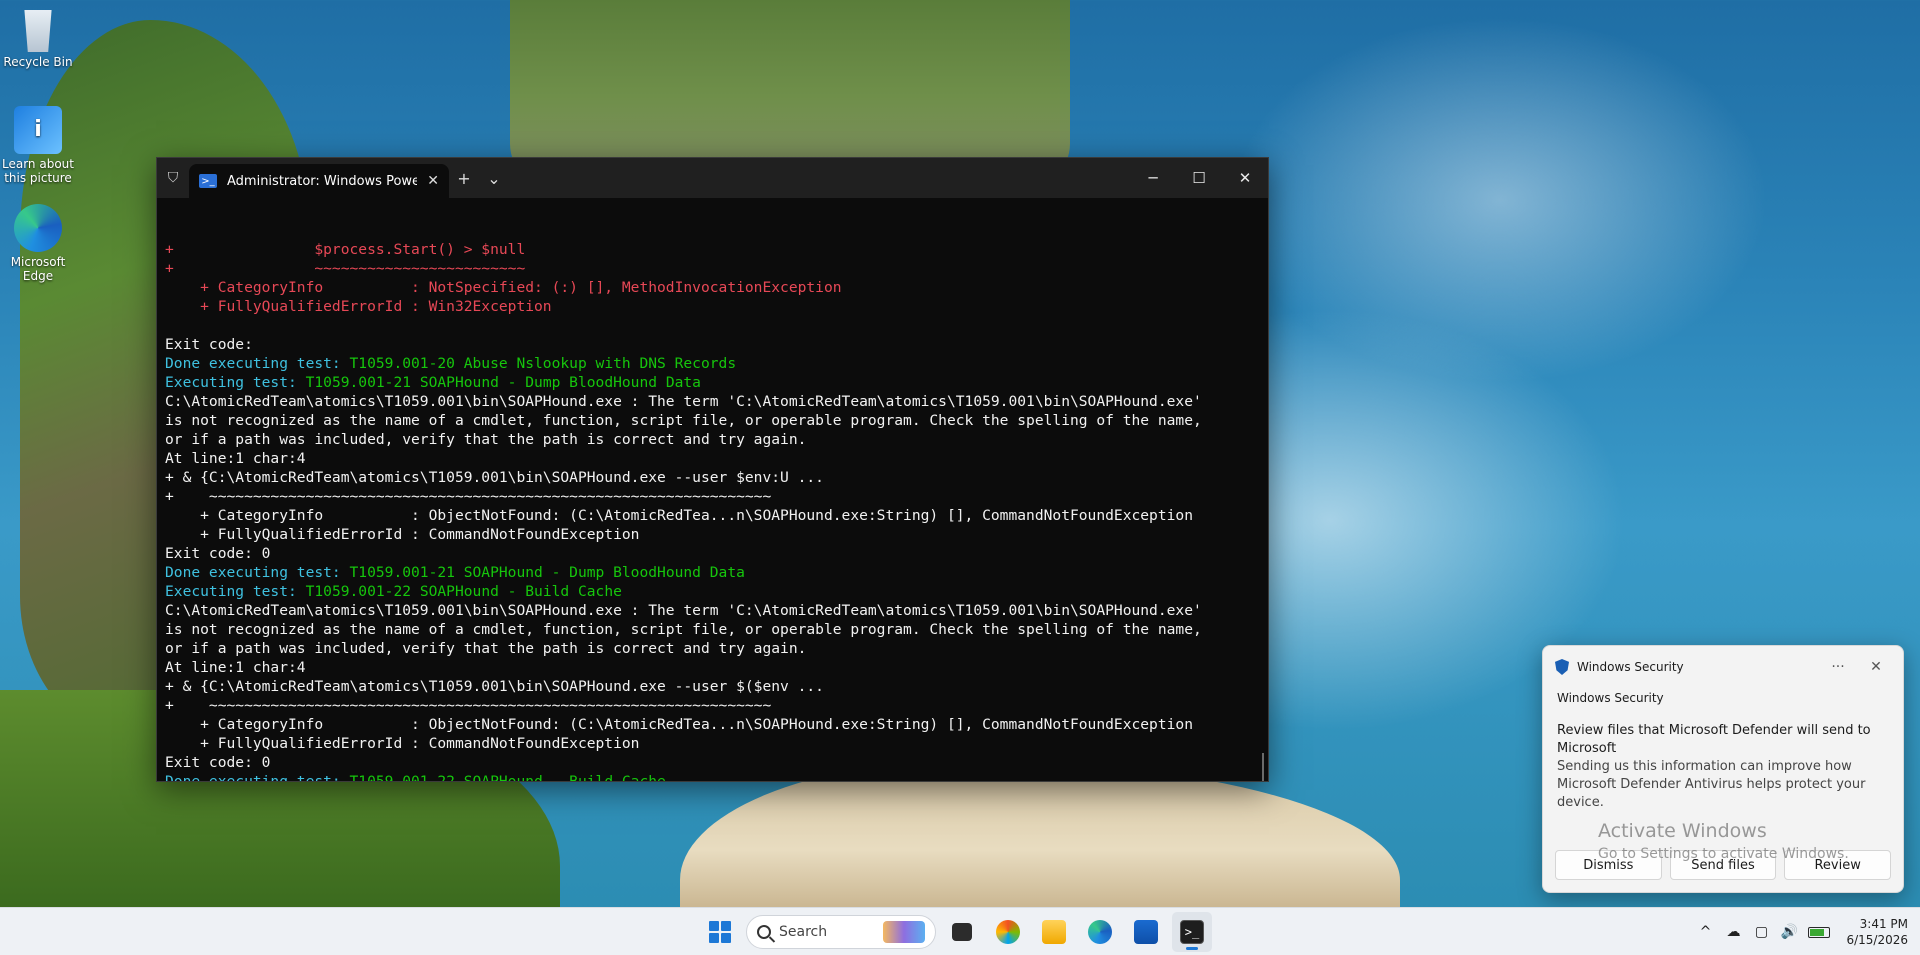  I want to click on taskbar: Search >_ ^ ☁ ▢ 🔊 3:41 PM 6/15/2026, so click(960, 931).